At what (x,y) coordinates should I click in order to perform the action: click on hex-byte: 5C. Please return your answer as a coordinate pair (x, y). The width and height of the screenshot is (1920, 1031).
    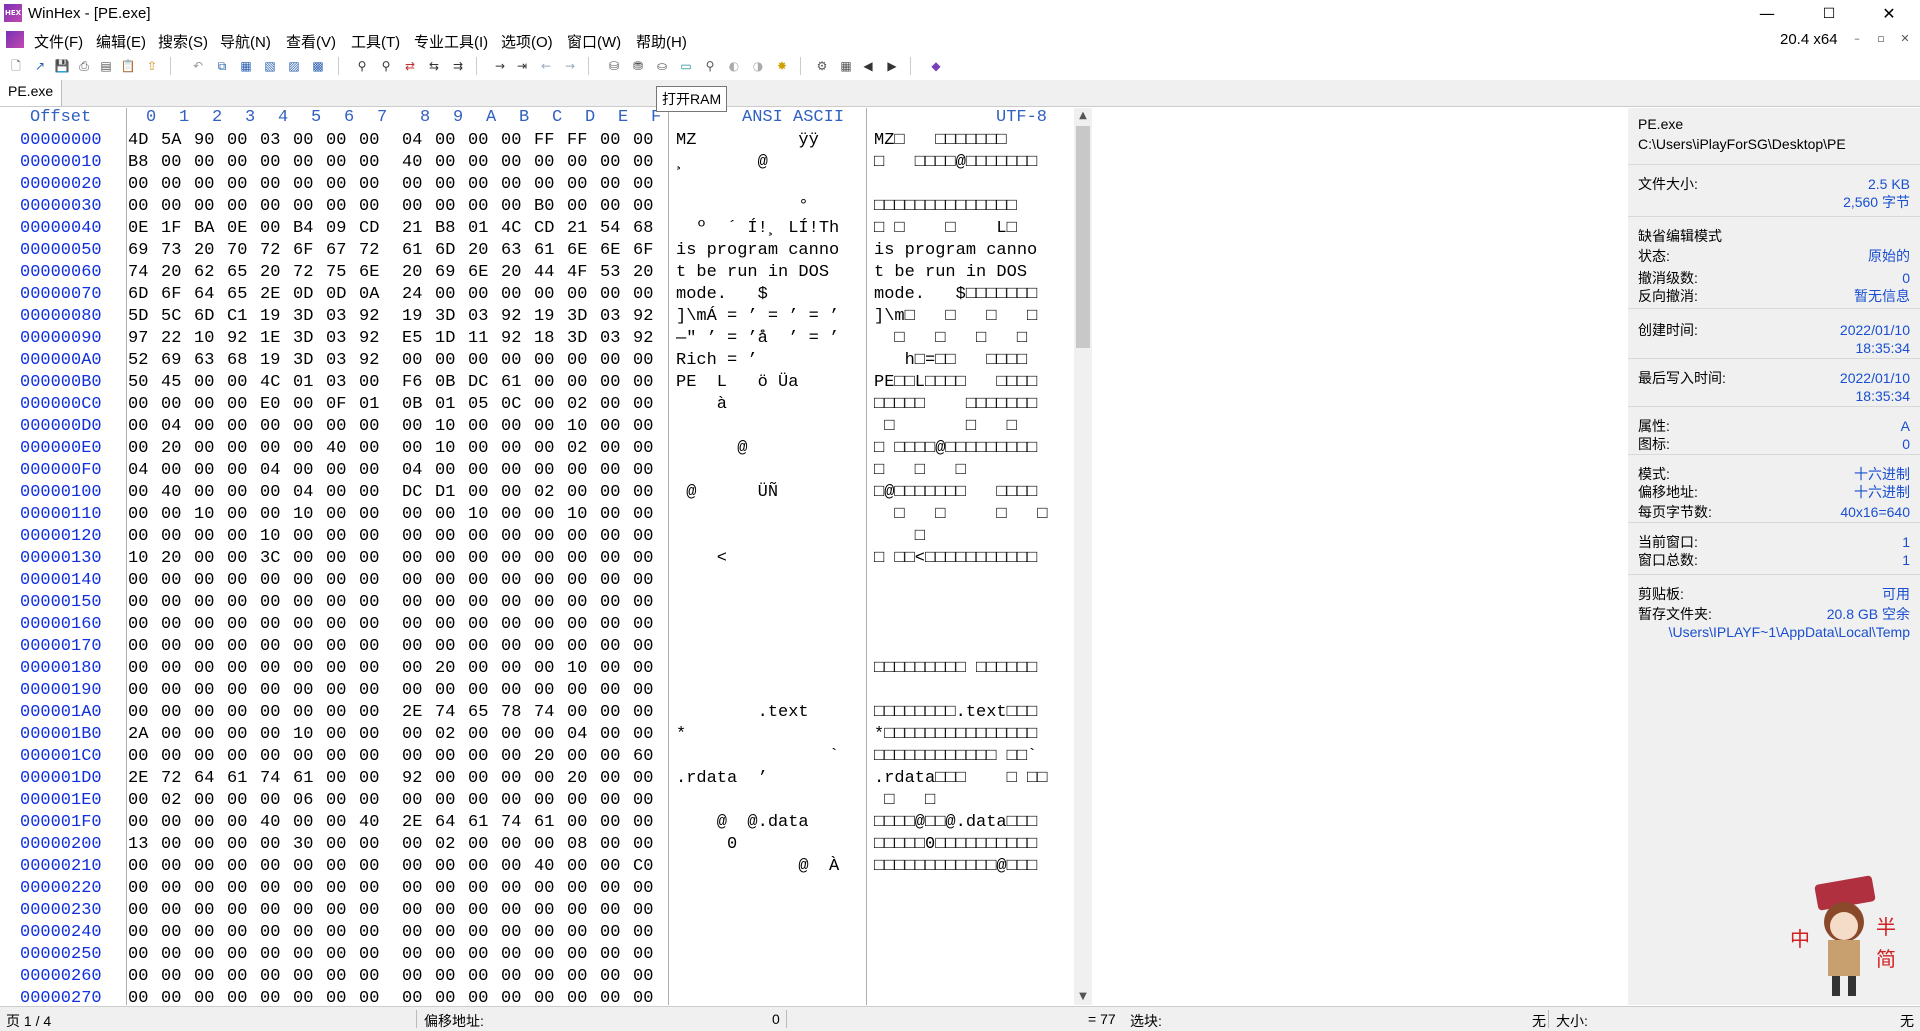
    Looking at the image, I should click on (177, 317).